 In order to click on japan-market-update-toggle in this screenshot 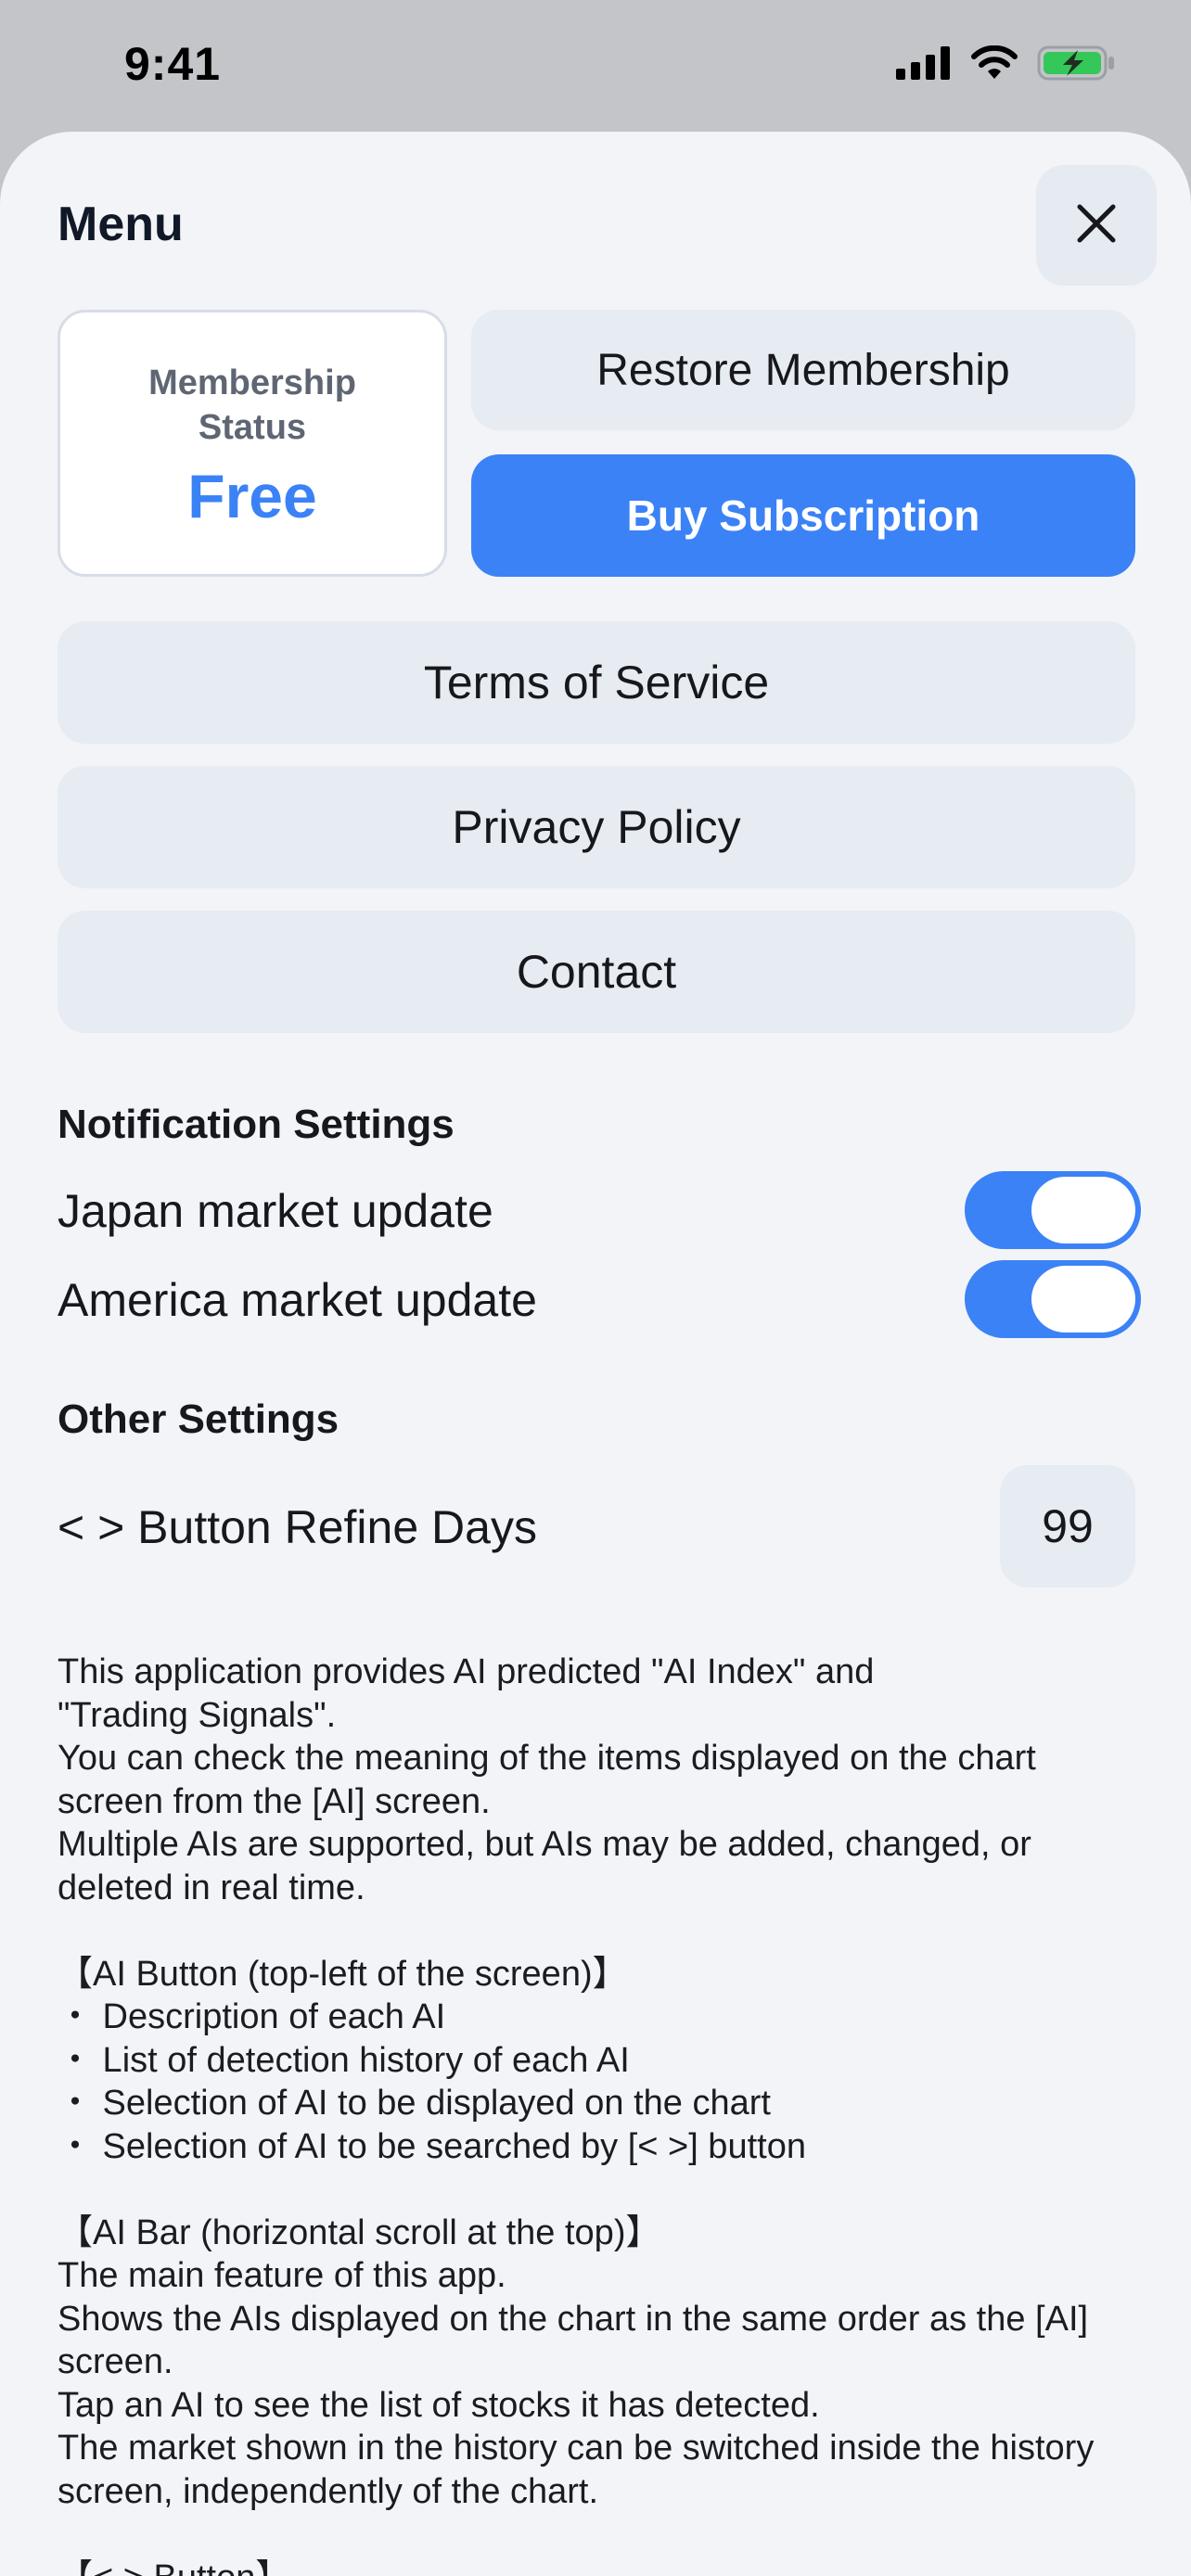, I will do `click(1053, 1210)`.